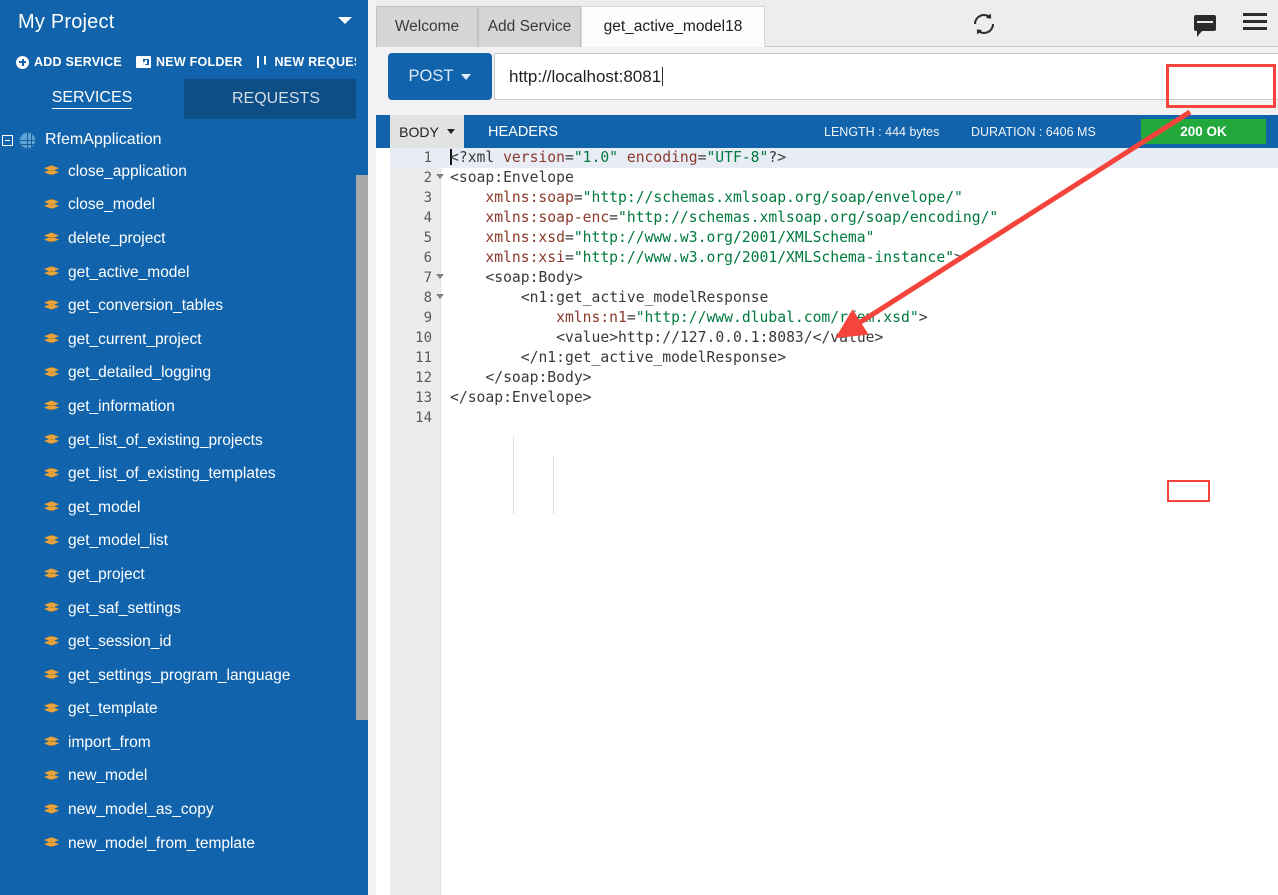  Describe the element at coordinates (644, 297) in the screenshot. I see `code-text: <n1:get_active_modelResponse` at that location.